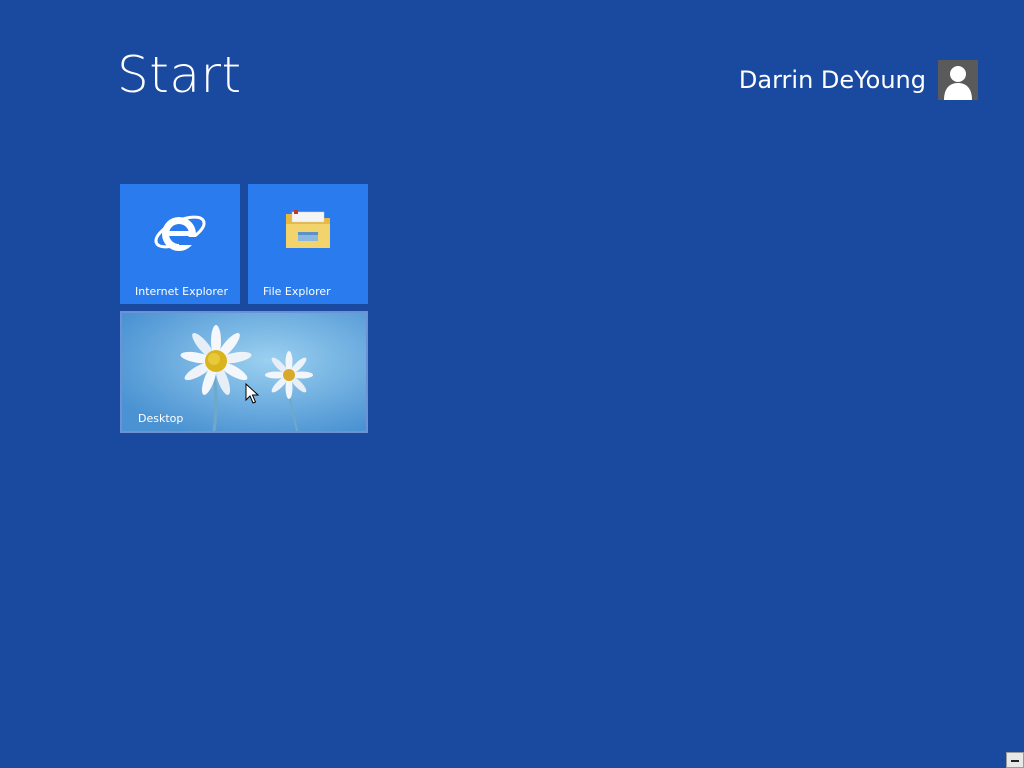 The image size is (1024, 768). What do you see at coordinates (297, 291) in the screenshot?
I see `tile-label: File Explorer` at bounding box center [297, 291].